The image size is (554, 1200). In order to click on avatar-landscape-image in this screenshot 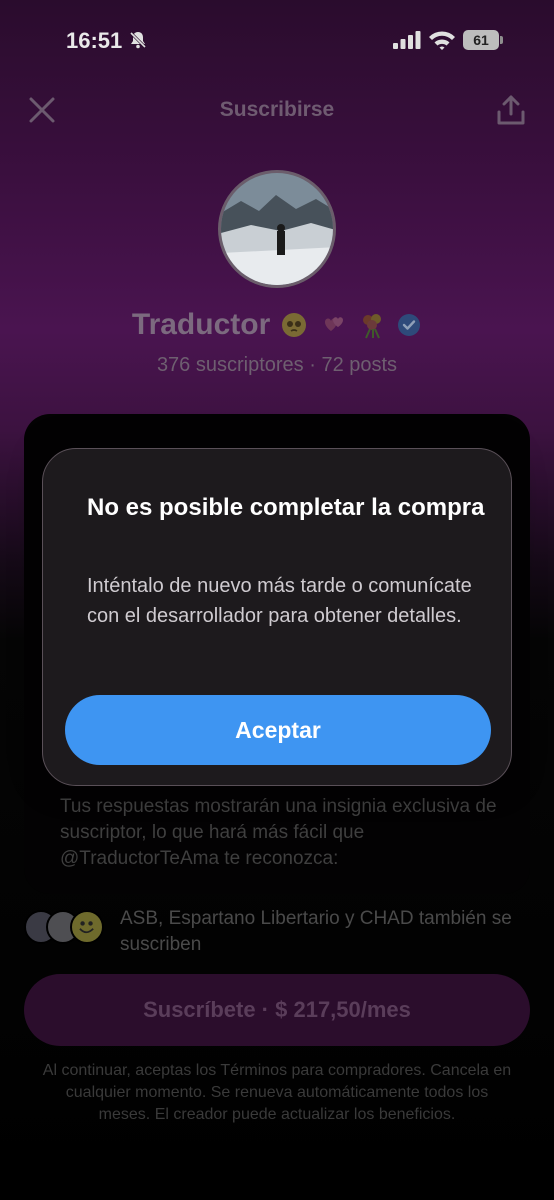, I will do `click(277, 229)`.